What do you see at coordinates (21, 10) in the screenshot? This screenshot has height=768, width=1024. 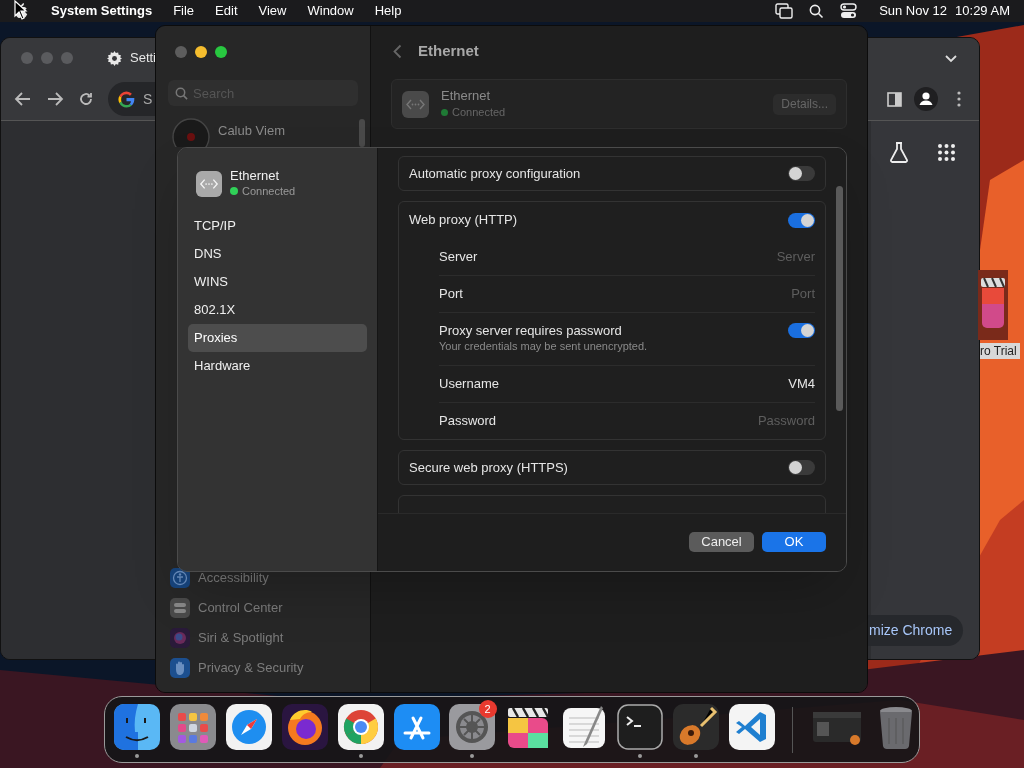 I see `pointer-icon` at bounding box center [21, 10].